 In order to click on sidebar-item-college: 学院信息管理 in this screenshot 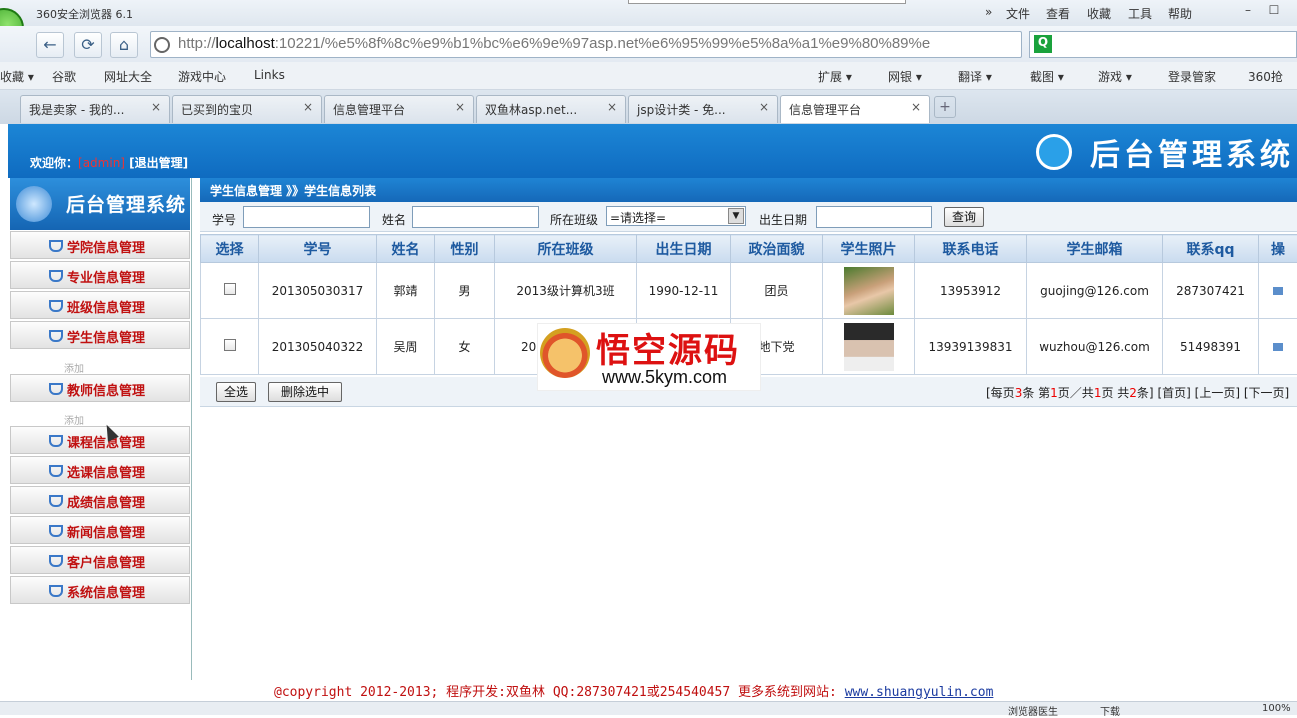, I will do `click(100, 245)`.